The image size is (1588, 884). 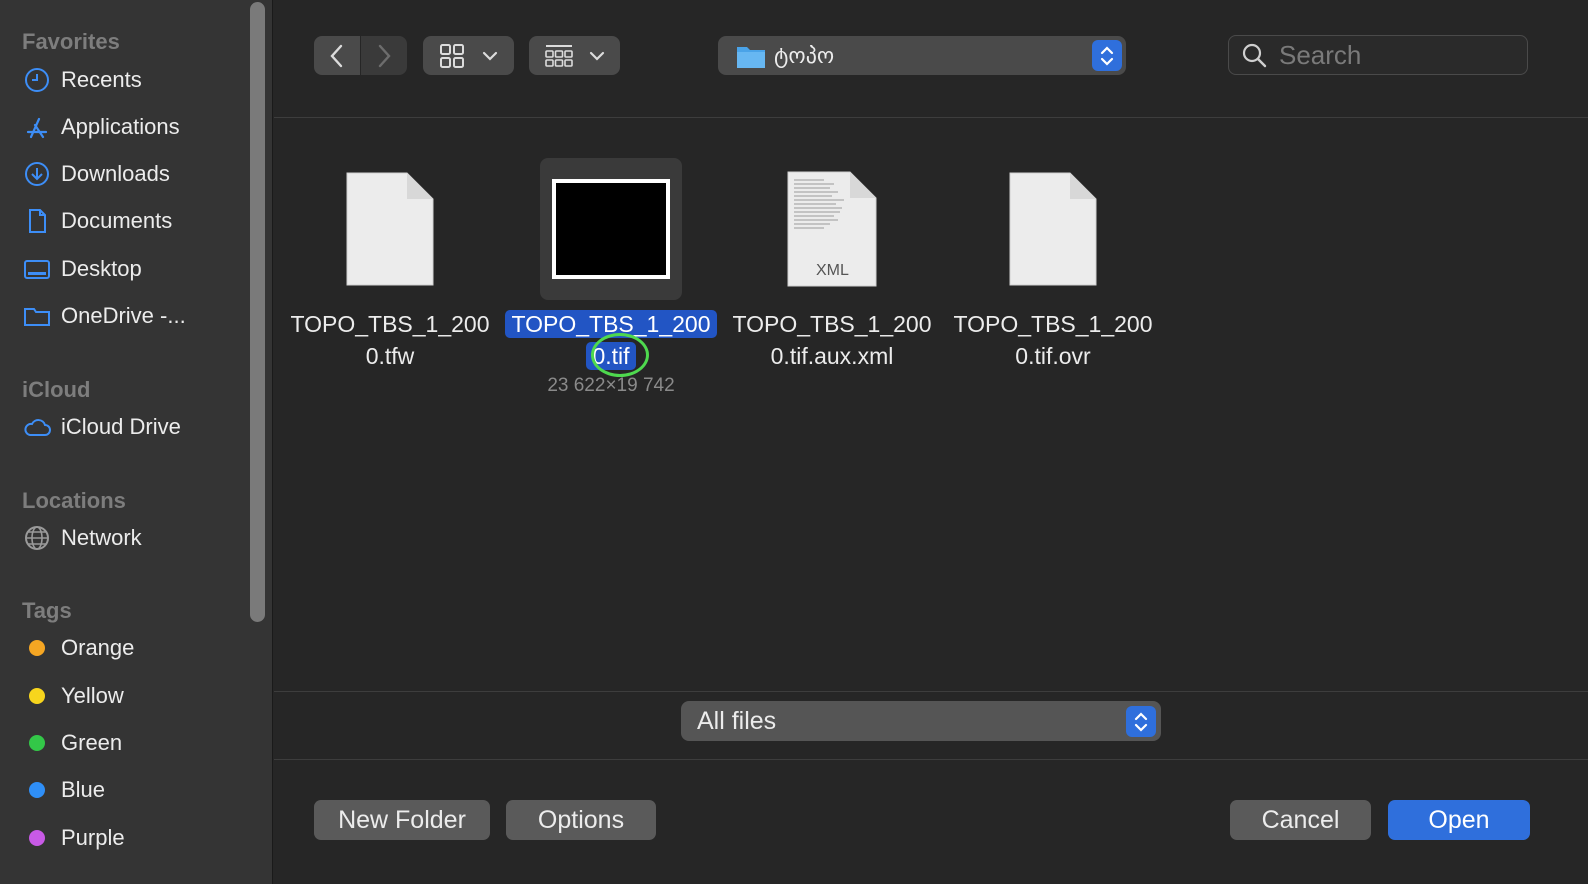 I want to click on sidebar-item-label: Applications, so click(x=120, y=126).